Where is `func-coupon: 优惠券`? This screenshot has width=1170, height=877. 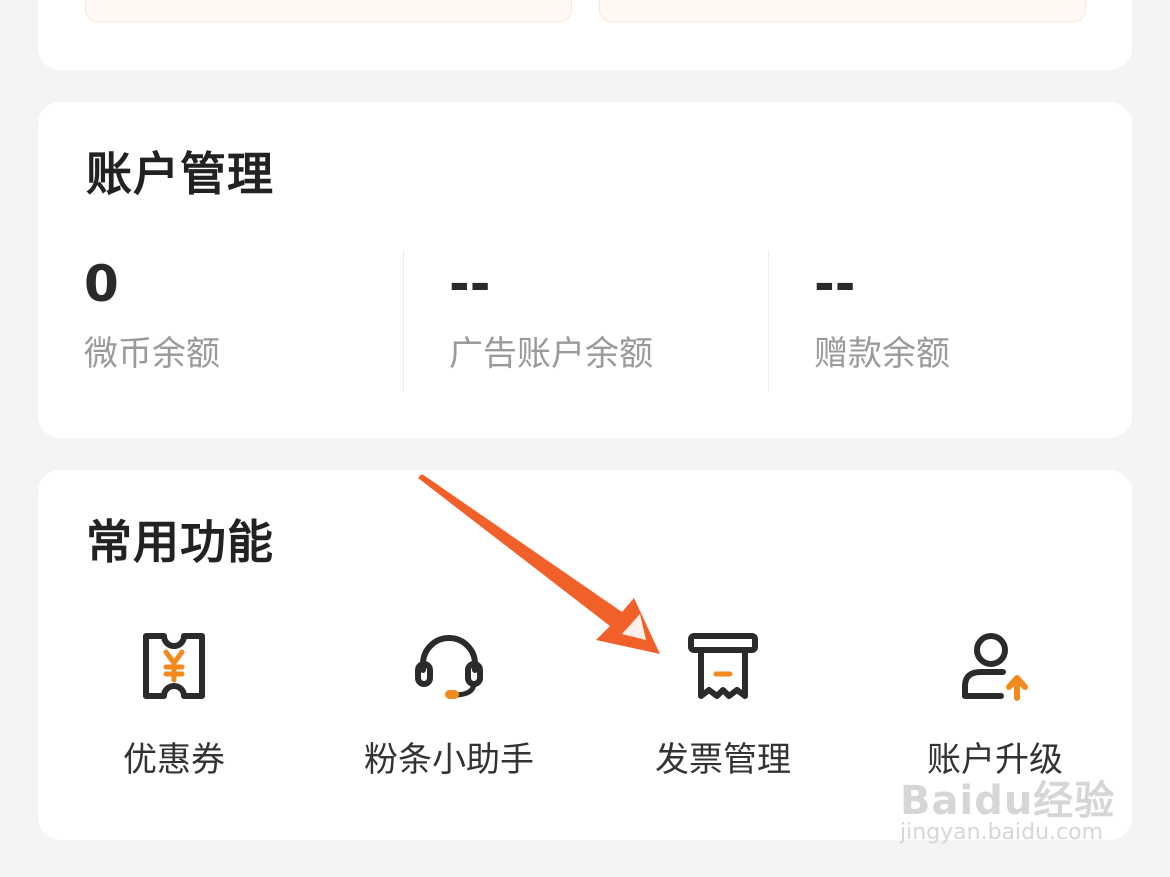
func-coupon: 优惠券 is located at coordinates (174, 705).